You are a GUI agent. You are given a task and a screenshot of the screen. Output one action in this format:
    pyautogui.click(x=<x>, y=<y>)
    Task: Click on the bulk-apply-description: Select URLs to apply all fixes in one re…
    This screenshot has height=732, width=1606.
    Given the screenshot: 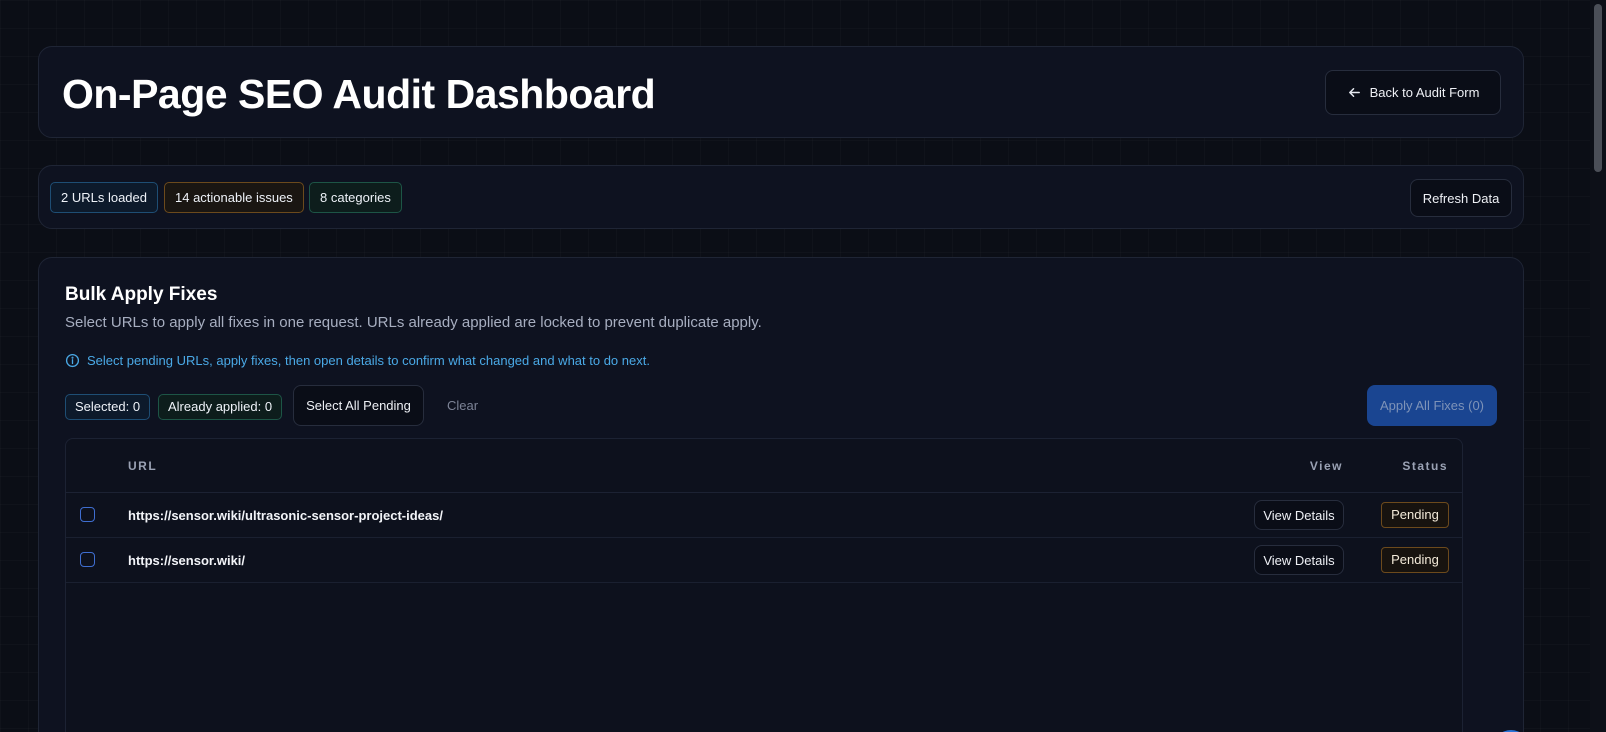 What is the action you would take?
    pyautogui.click(x=413, y=322)
    